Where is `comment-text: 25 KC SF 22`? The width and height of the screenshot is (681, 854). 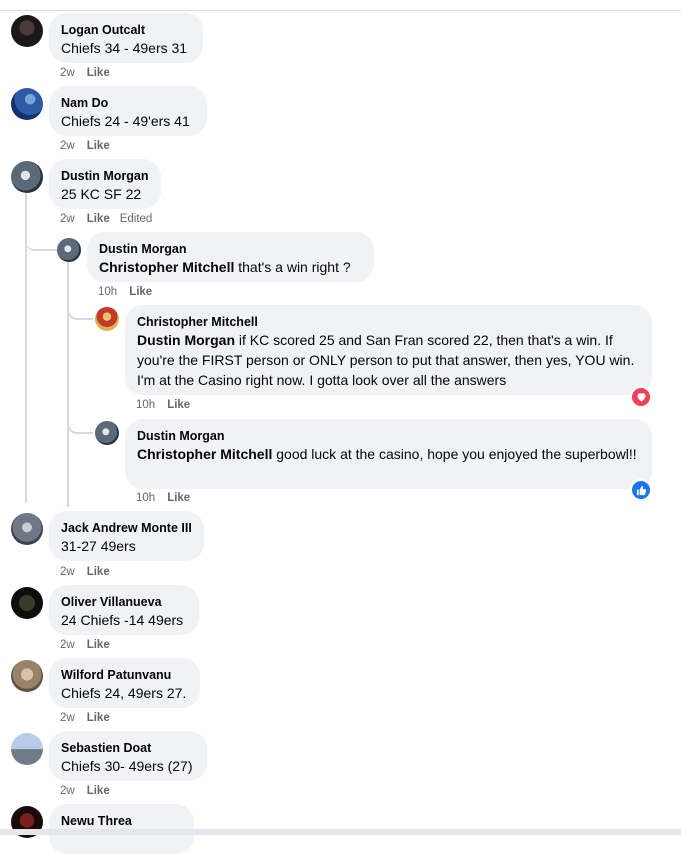 comment-text: 25 KC SF 22 is located at coordinates (101, 194).